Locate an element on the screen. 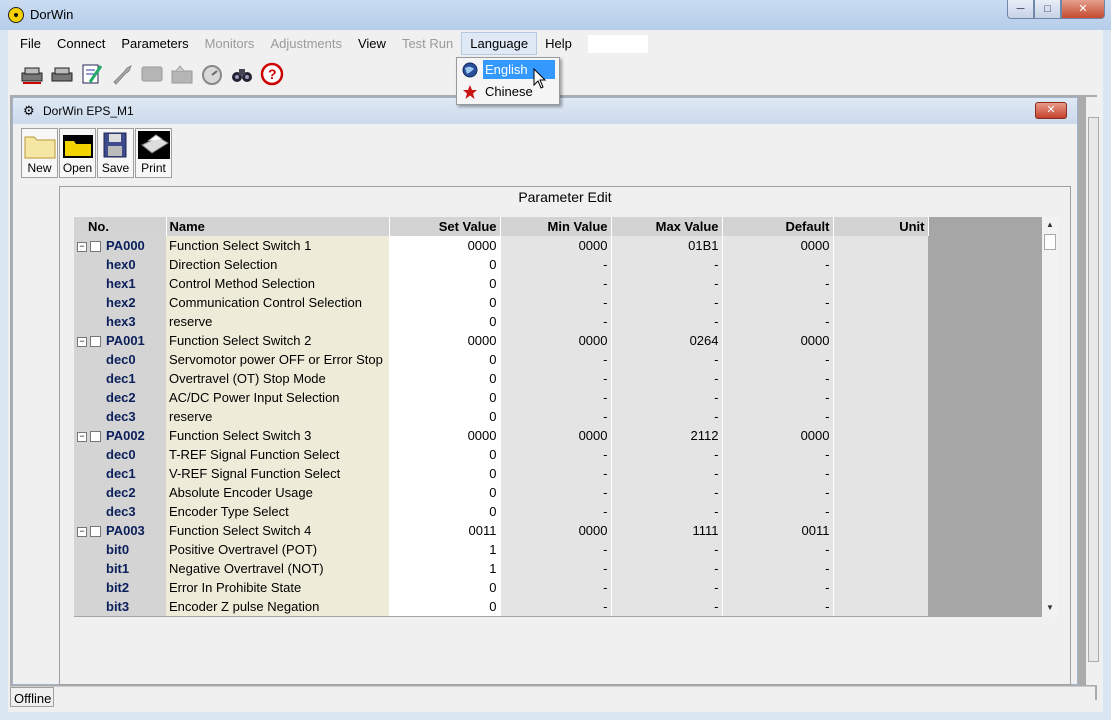  col-default-header: Default is located at coordinates (778, 226).